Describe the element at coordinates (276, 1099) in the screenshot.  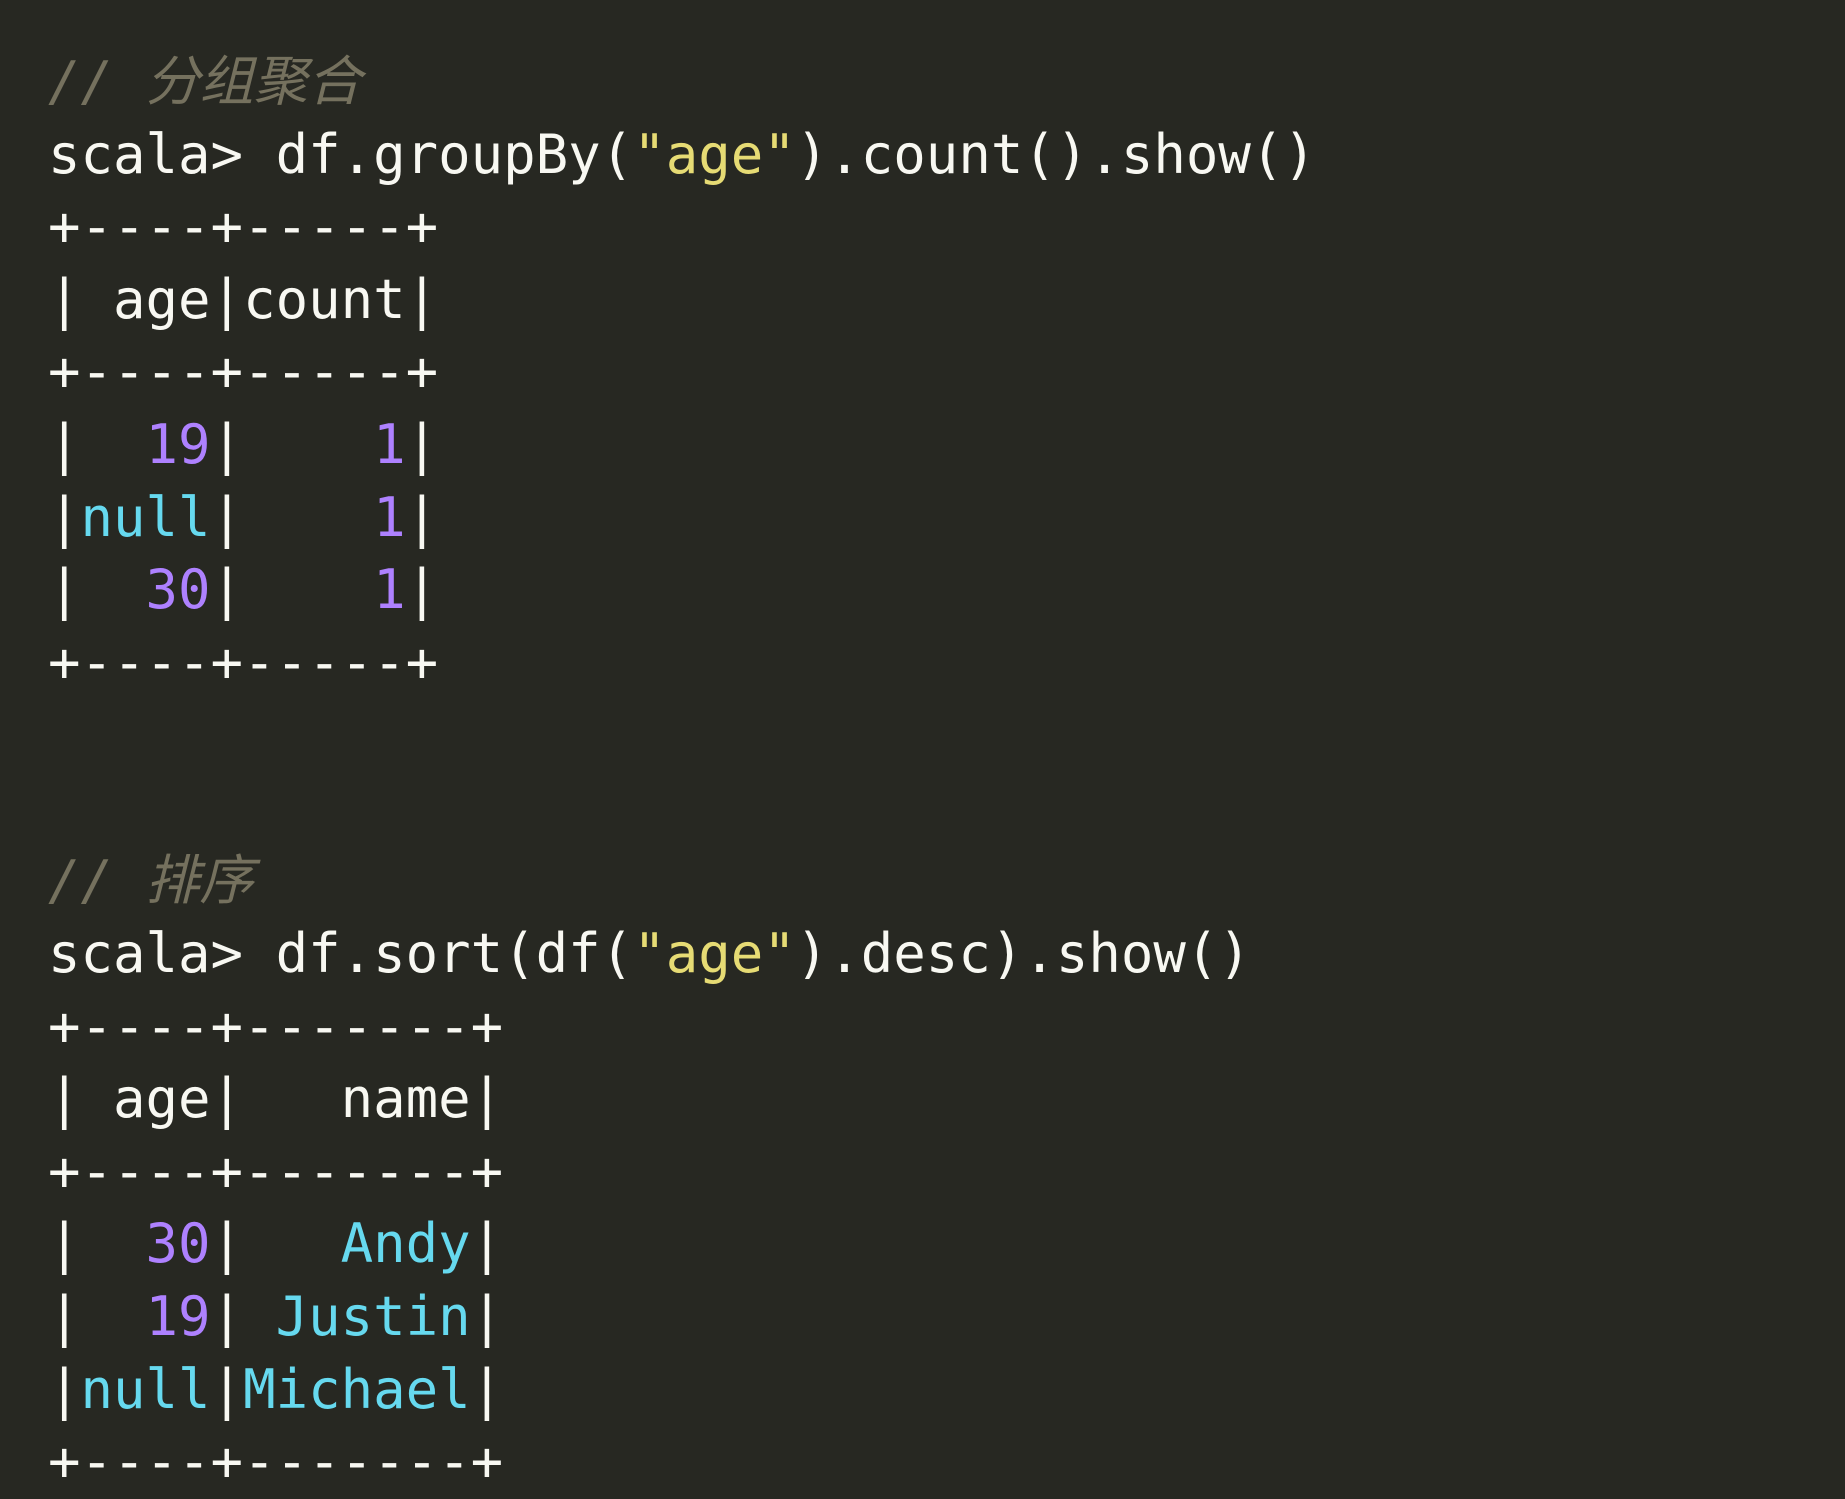
I see `table-header: | age| name|` at that location.